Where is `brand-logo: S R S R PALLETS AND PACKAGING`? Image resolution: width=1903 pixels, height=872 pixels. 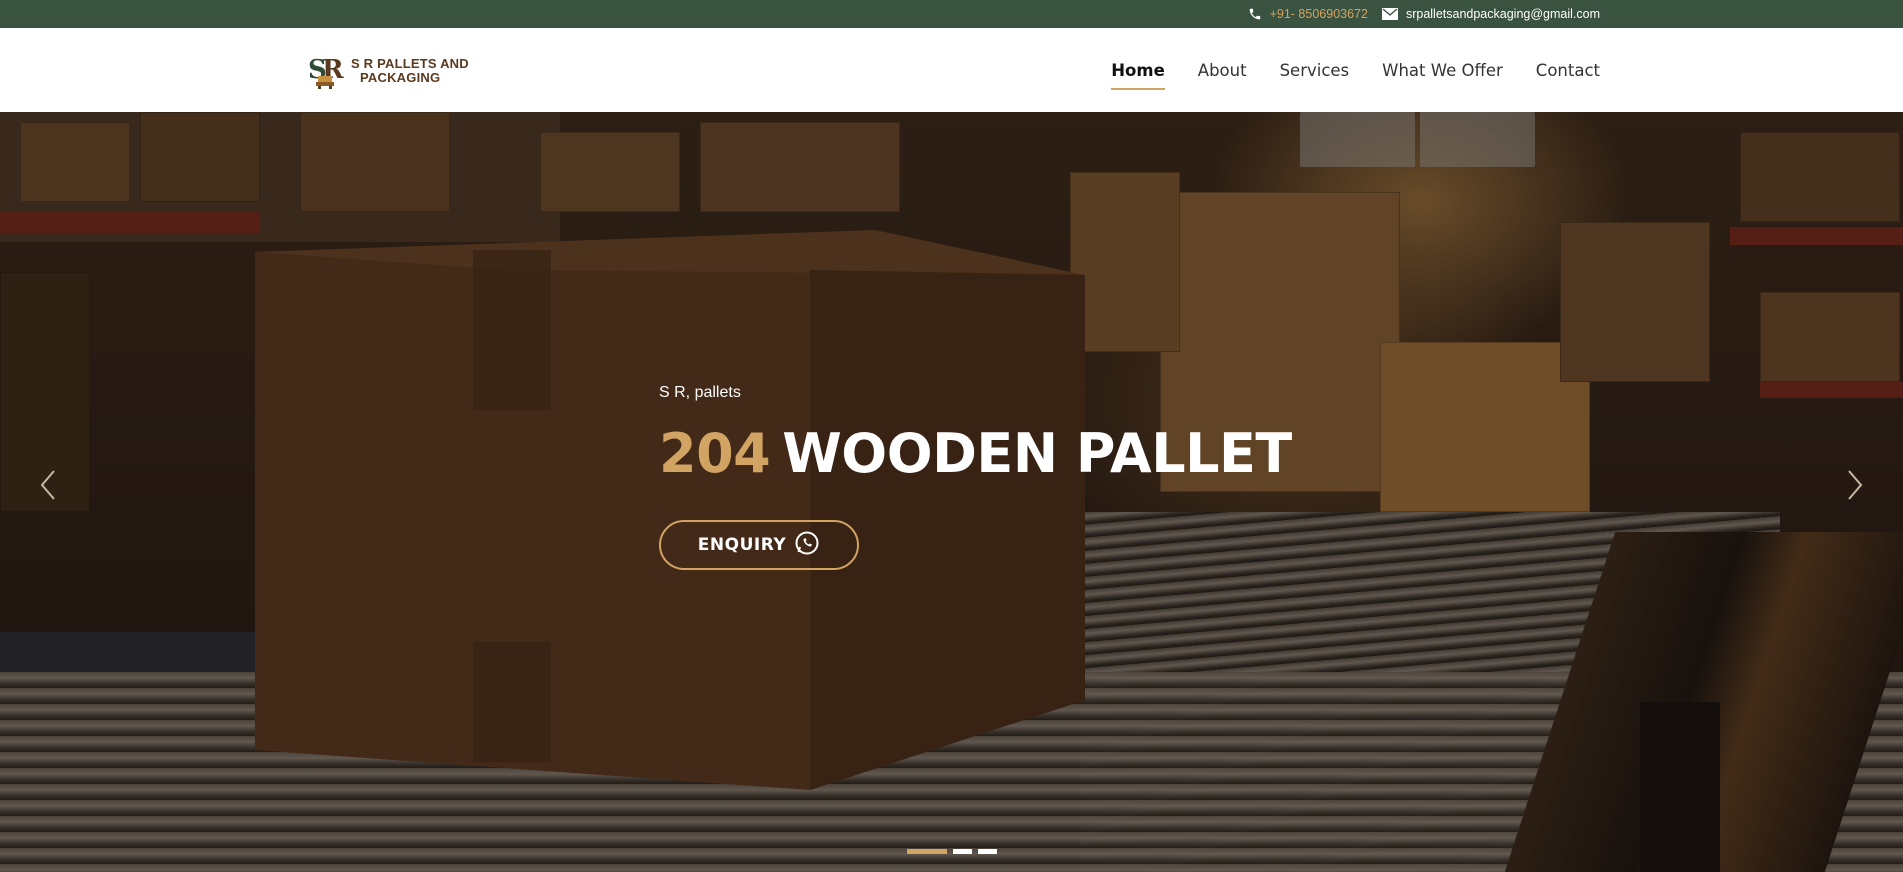
brand-logo: S R S R PALLETS AND PACKAGING is located at coordinates (388, 71).